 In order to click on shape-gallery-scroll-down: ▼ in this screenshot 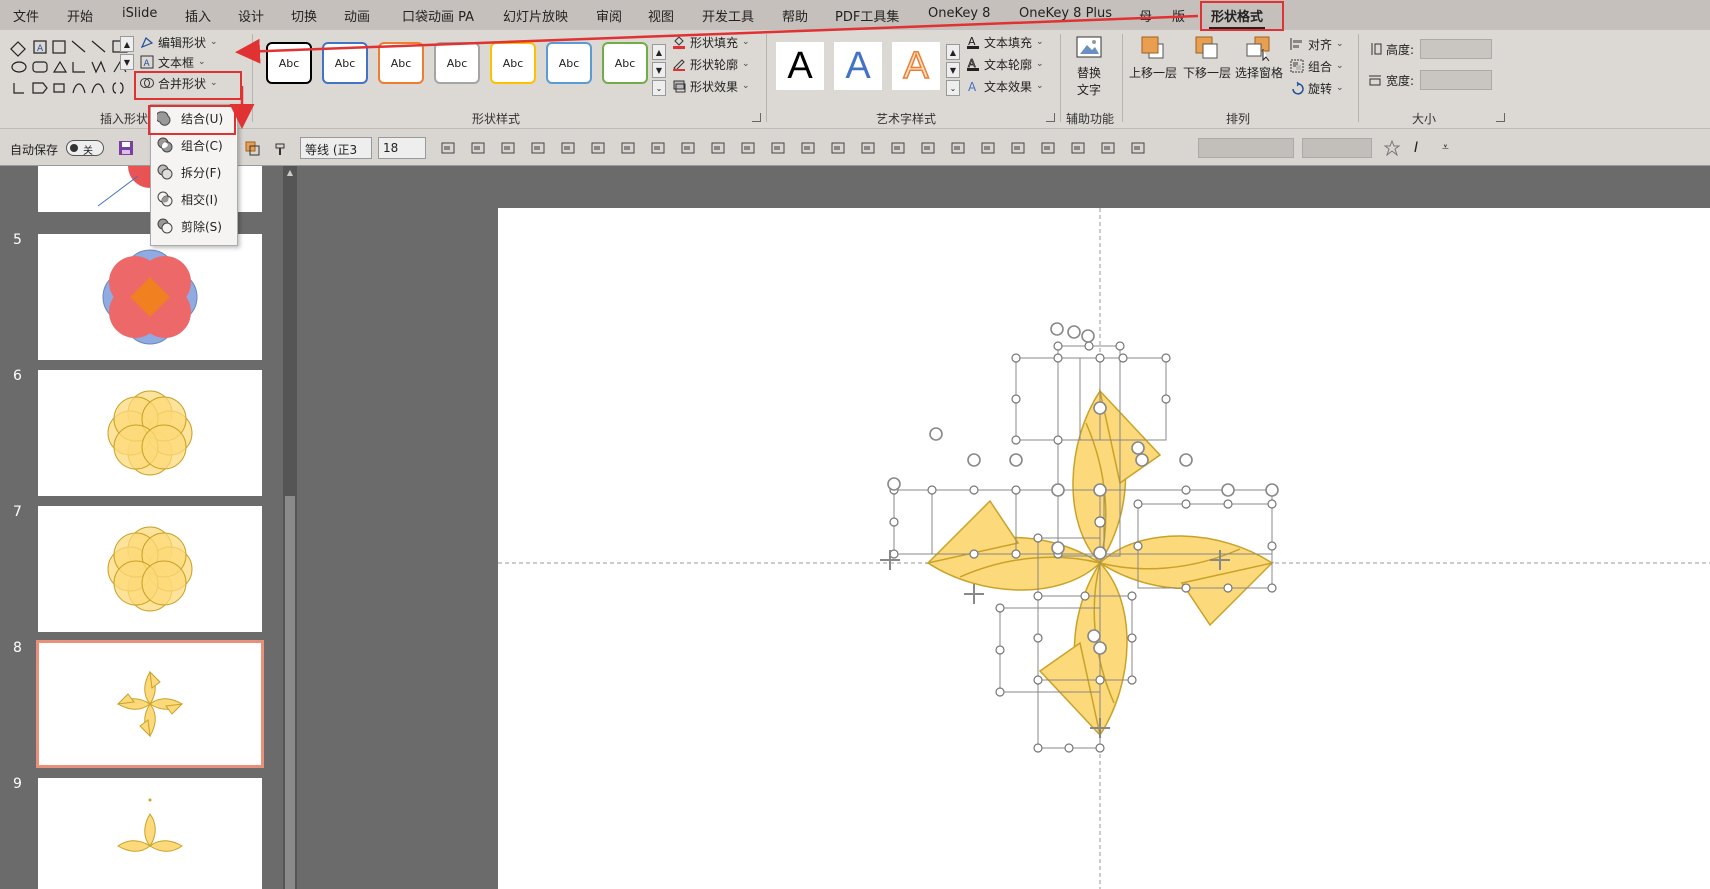, I will do `click(127, 62)`.